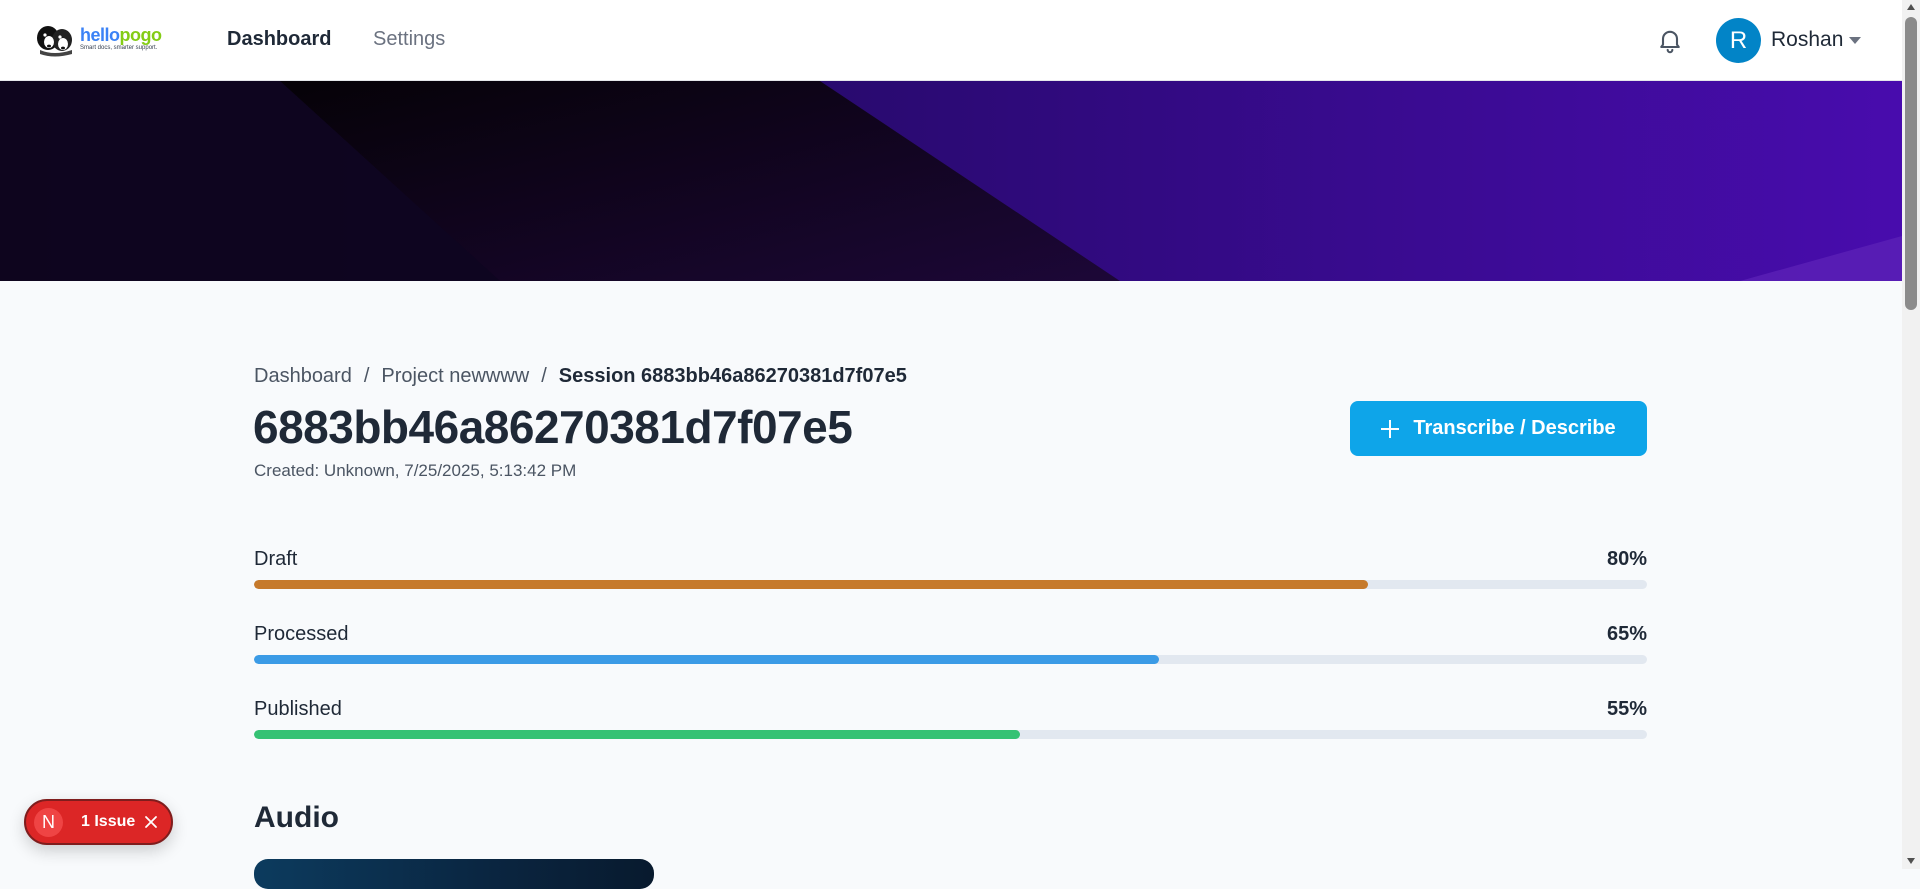 The width and height of the screenshot is (1920, 889). I want to click on progress-label: Published, so click(298, 709).